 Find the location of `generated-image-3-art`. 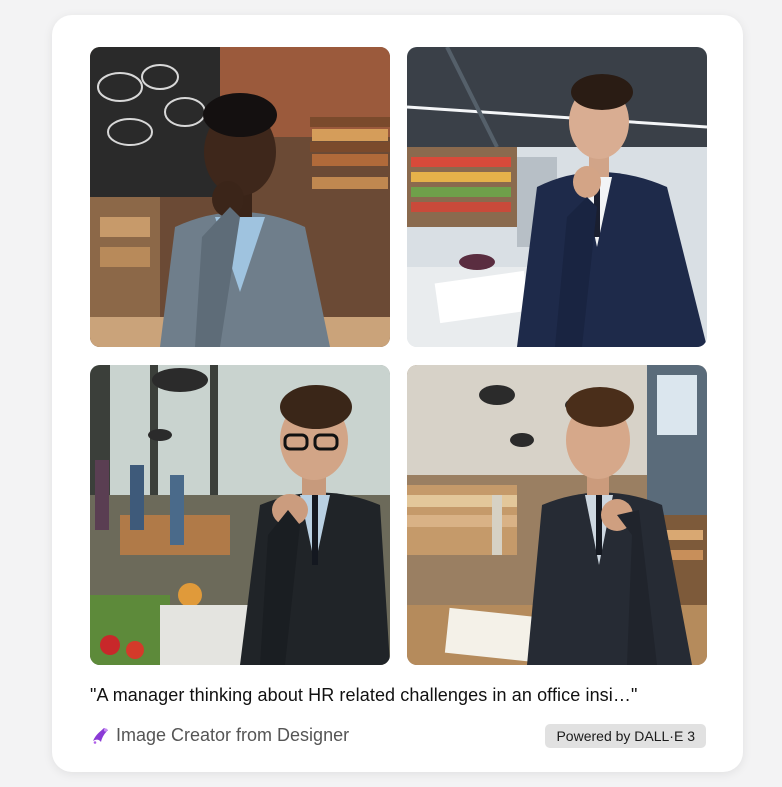

generated-image-3-art is located at coordinates (240, 515).